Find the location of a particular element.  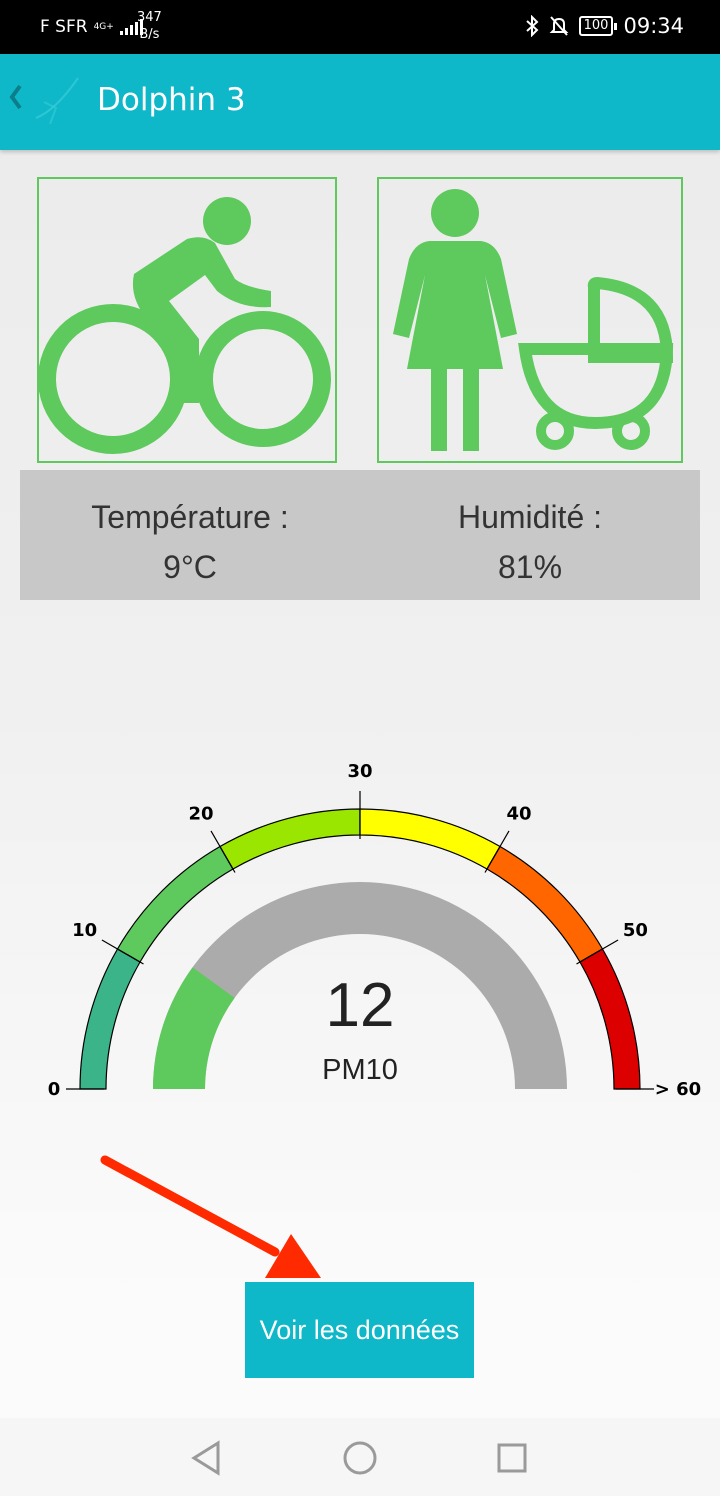

temperature-value: 9°C is located at coordinates (190, 567).